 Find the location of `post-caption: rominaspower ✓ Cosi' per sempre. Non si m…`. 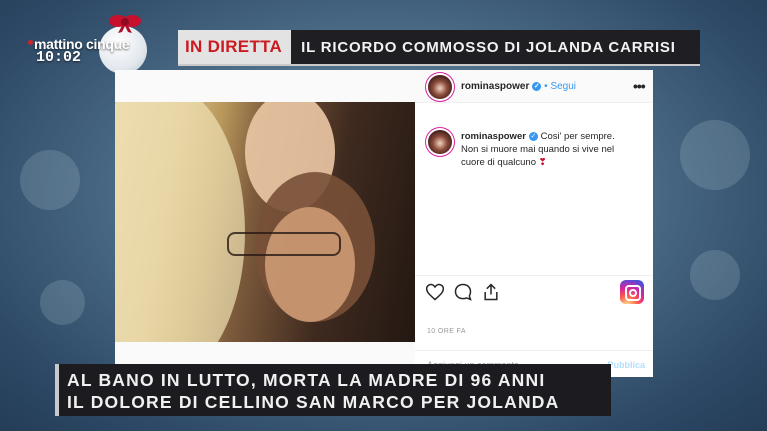

post-caption: rominaspower ✓ Cosi' per sempre. Non si m… is located at coordinates (551, 149).